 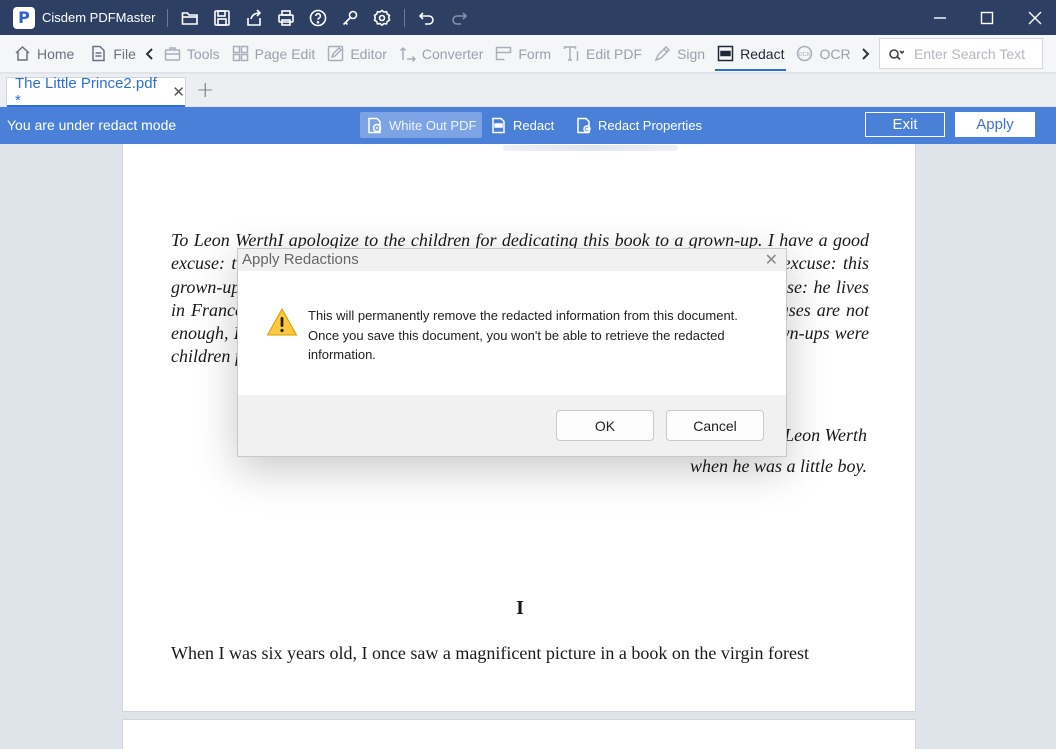 I want to click on ok-button: OK, so click(x=605, y=425).